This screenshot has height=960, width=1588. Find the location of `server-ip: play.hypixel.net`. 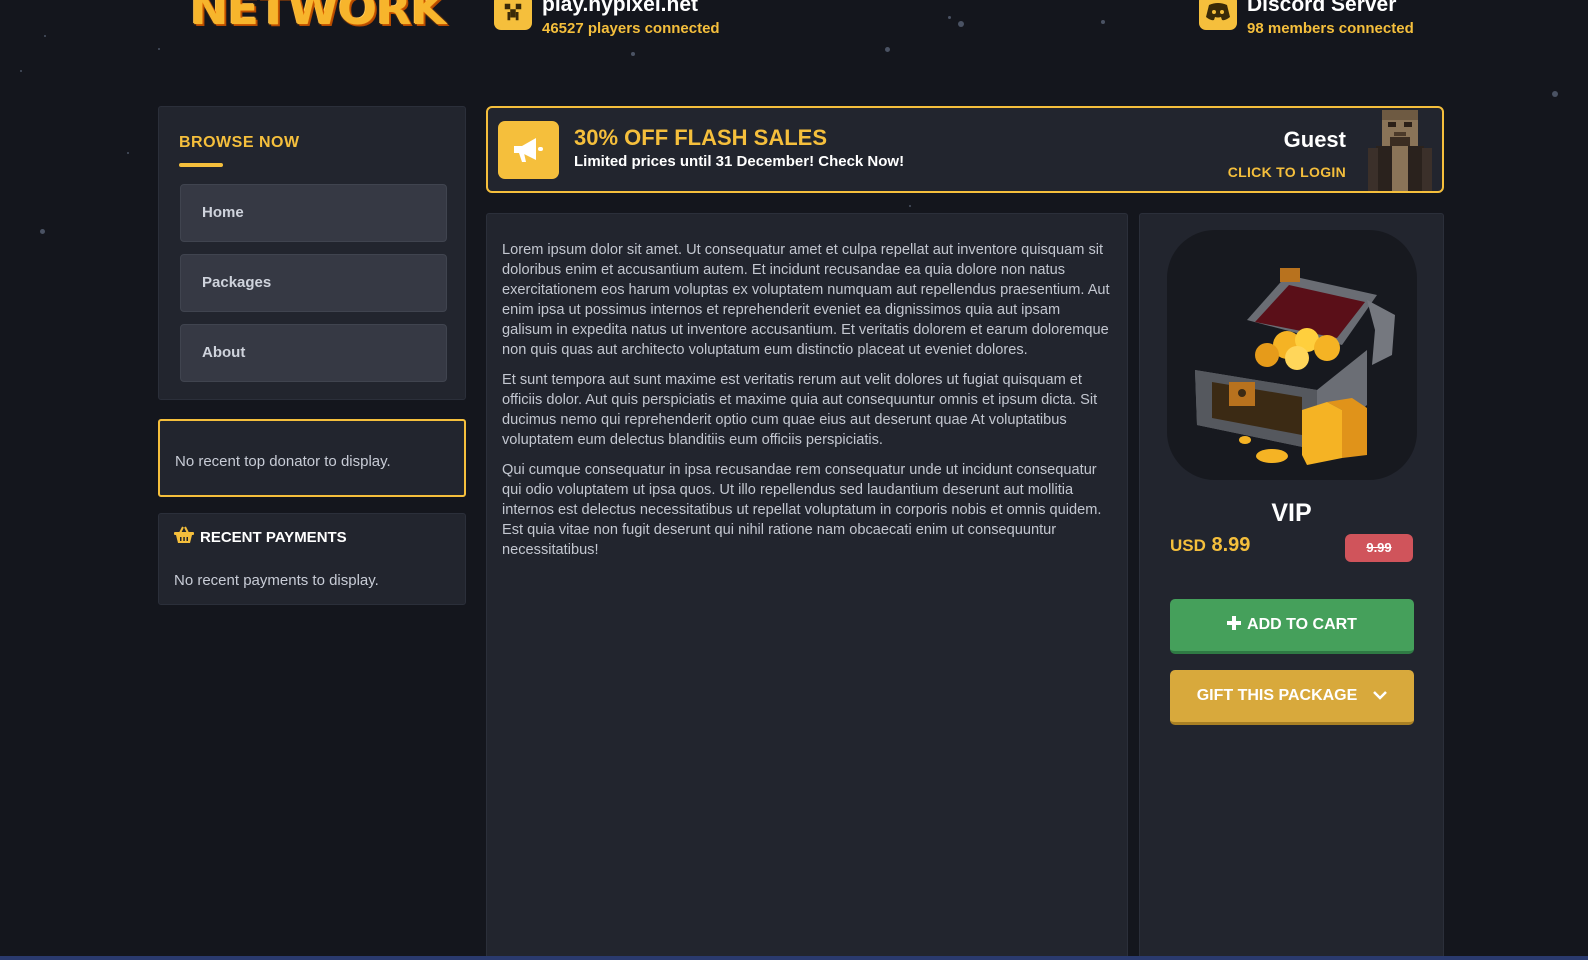

server-ip: play.hypixel.net is located at coordinates (620, 8).